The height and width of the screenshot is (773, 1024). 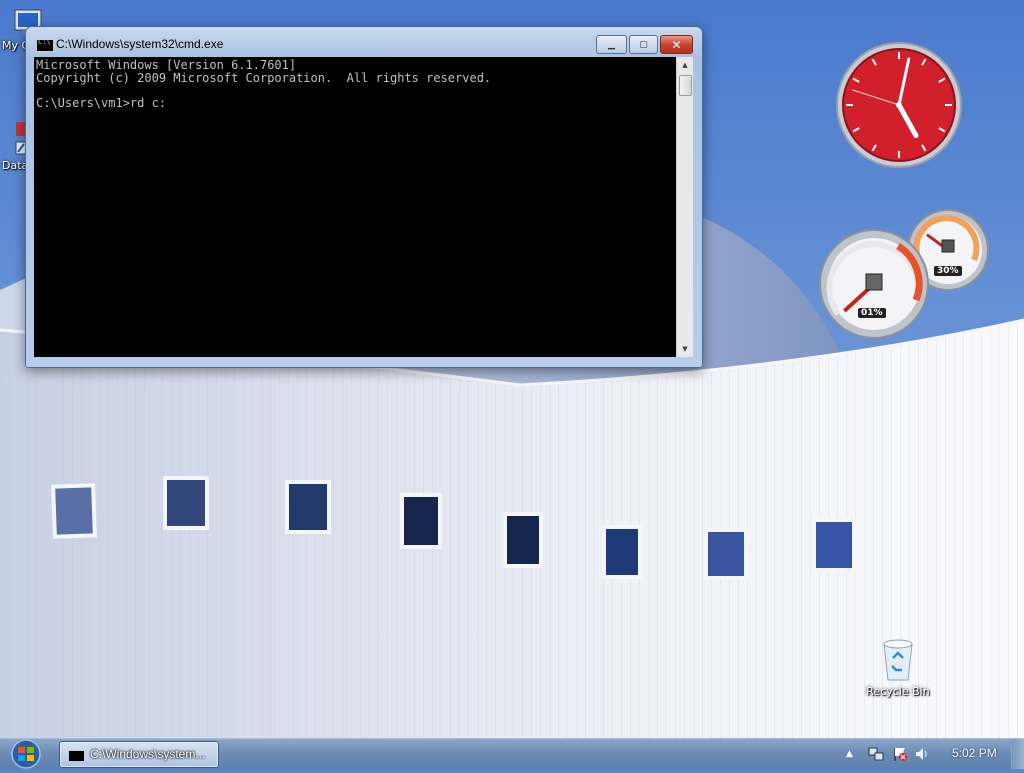 I want to click on windows-orb-icon, so click(x=26, y=754).